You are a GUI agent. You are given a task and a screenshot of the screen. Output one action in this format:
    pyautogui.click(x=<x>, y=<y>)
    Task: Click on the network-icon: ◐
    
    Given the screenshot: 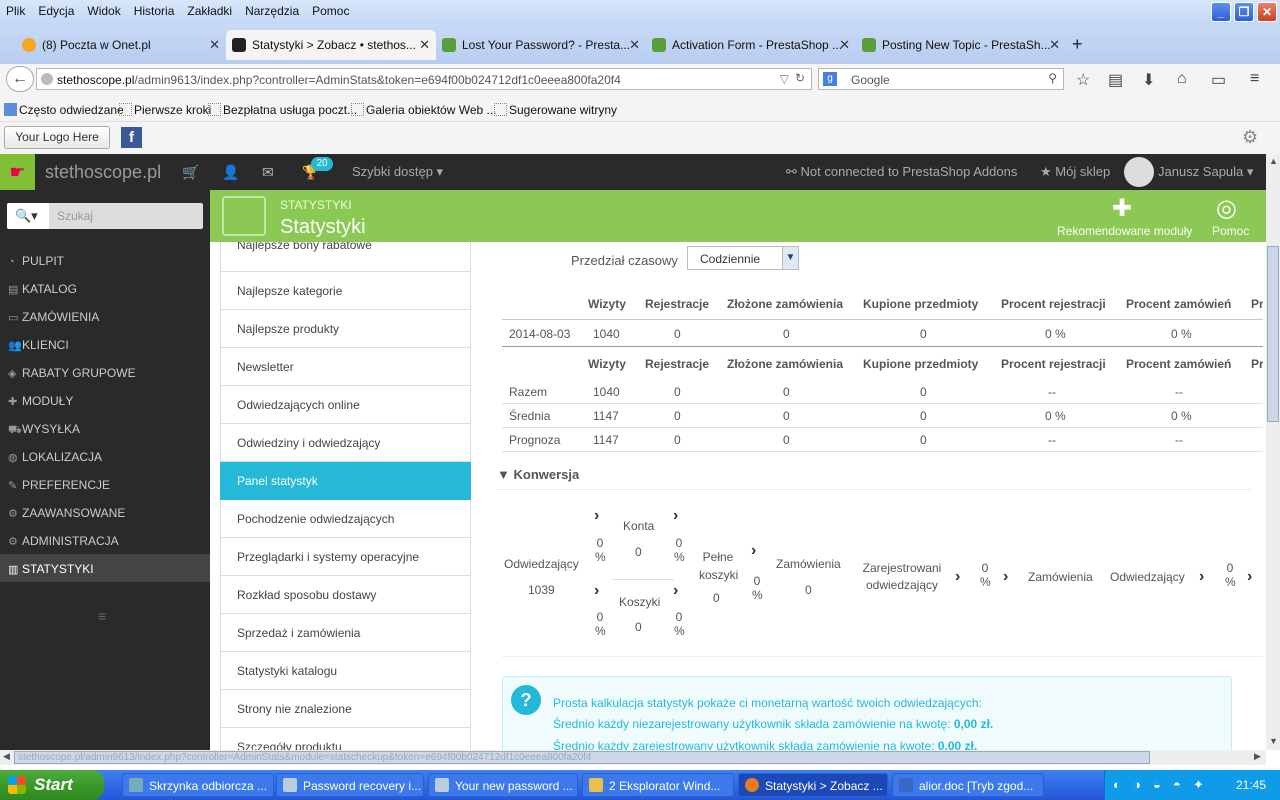 What is the action you would take?
    pyautogui.click(x=1117, y=784)
    